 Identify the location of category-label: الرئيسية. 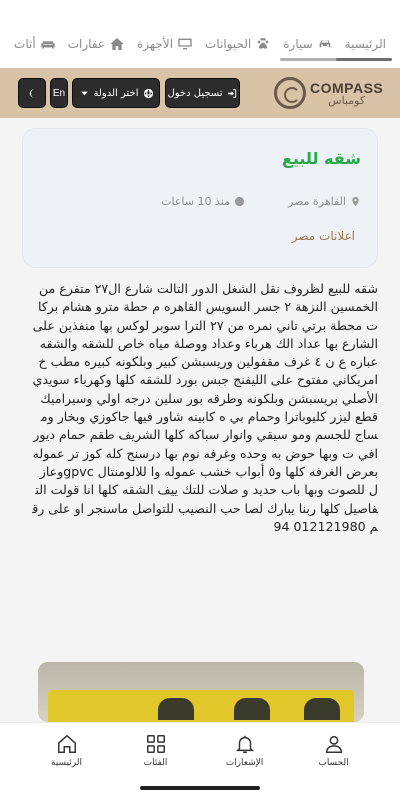
(365, 44).